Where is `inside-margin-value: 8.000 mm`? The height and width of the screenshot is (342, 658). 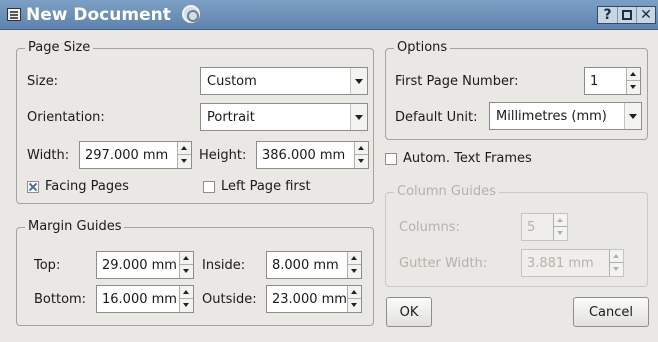
inside-margin-value: 8.000 mm is located at coordinates (305, 265).